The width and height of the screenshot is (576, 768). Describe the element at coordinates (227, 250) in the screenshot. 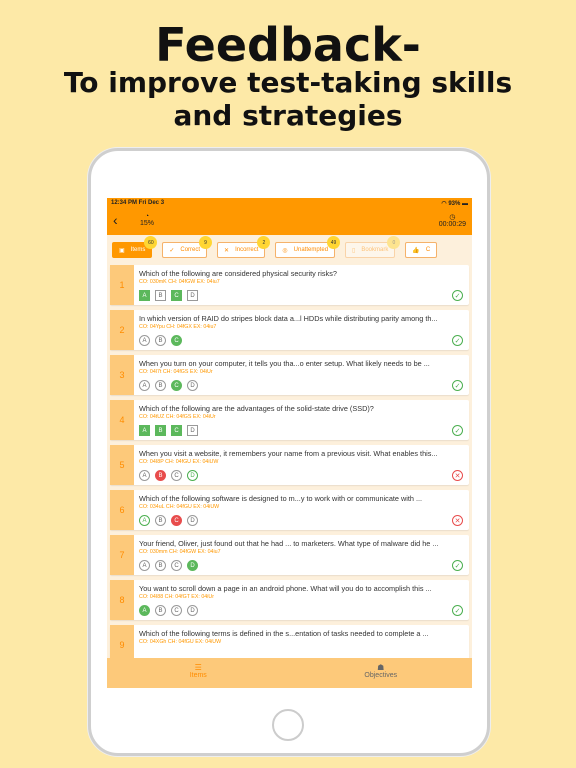

I see `x-icon: ✕` at that location.